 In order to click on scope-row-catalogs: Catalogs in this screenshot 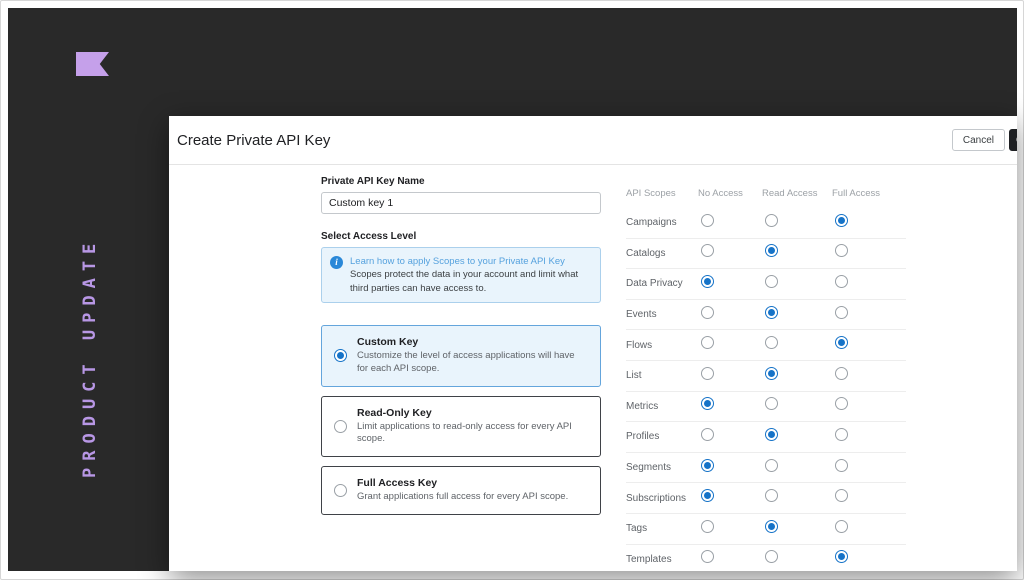, I will do `click(766, 254)`.